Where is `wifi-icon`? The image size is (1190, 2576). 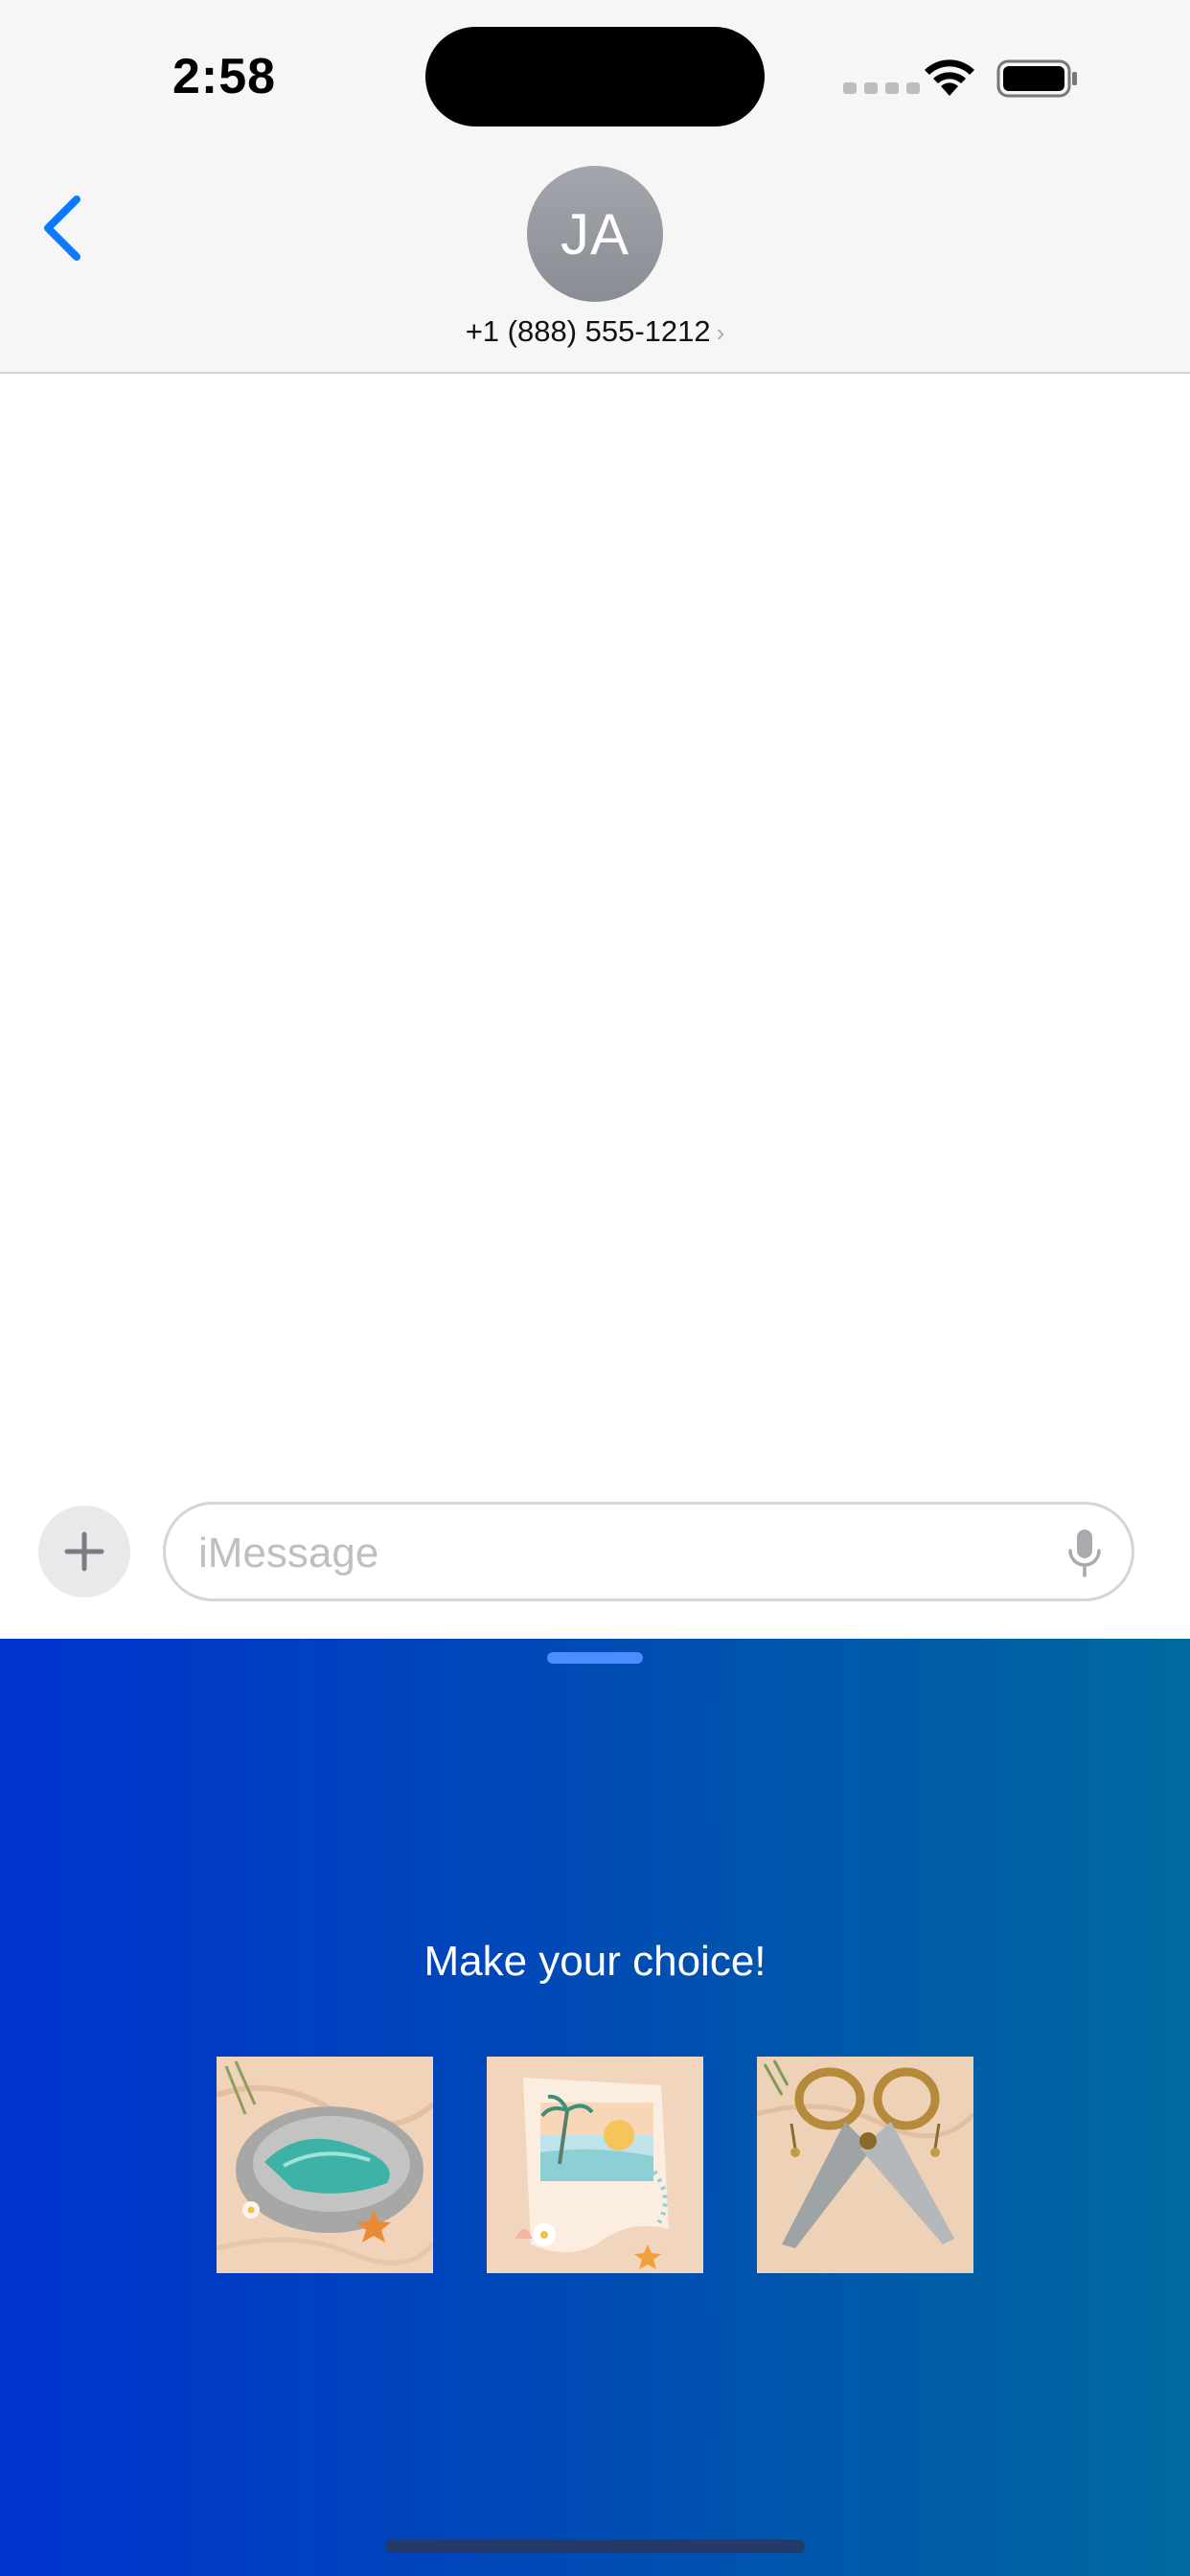
wifi-icon is located at coordinates (950, 77).